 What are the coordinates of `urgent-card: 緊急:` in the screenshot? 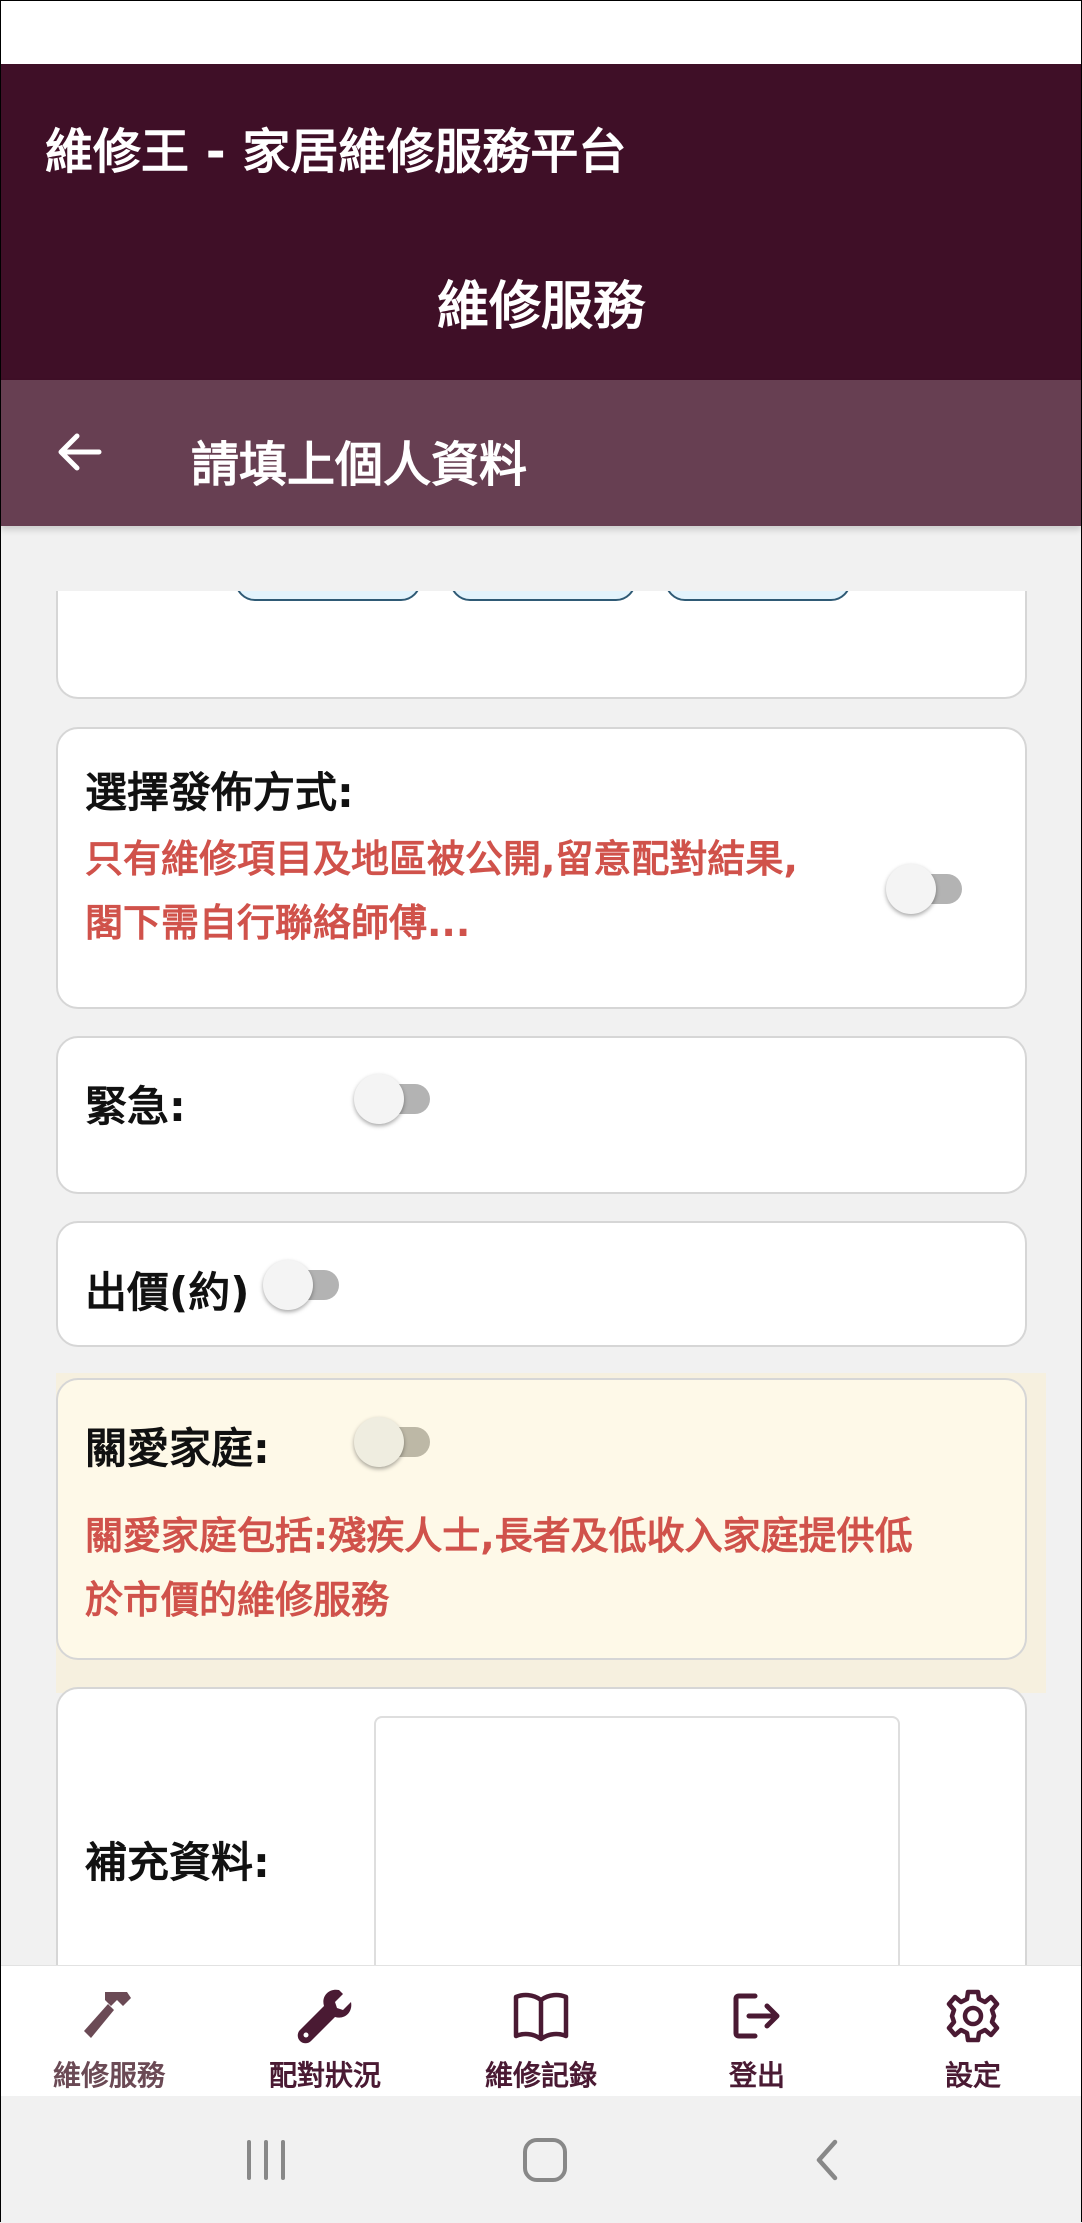 It's located at (541, 1115).